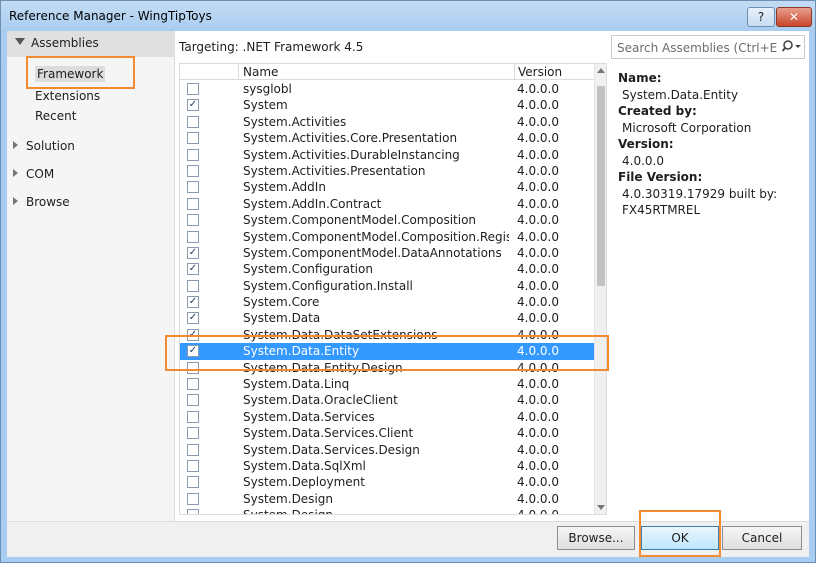  Describe the element at coordinates (387, 122) in the screenshot. I see `table-row: System.Activities 4.0.0.0` at that location.